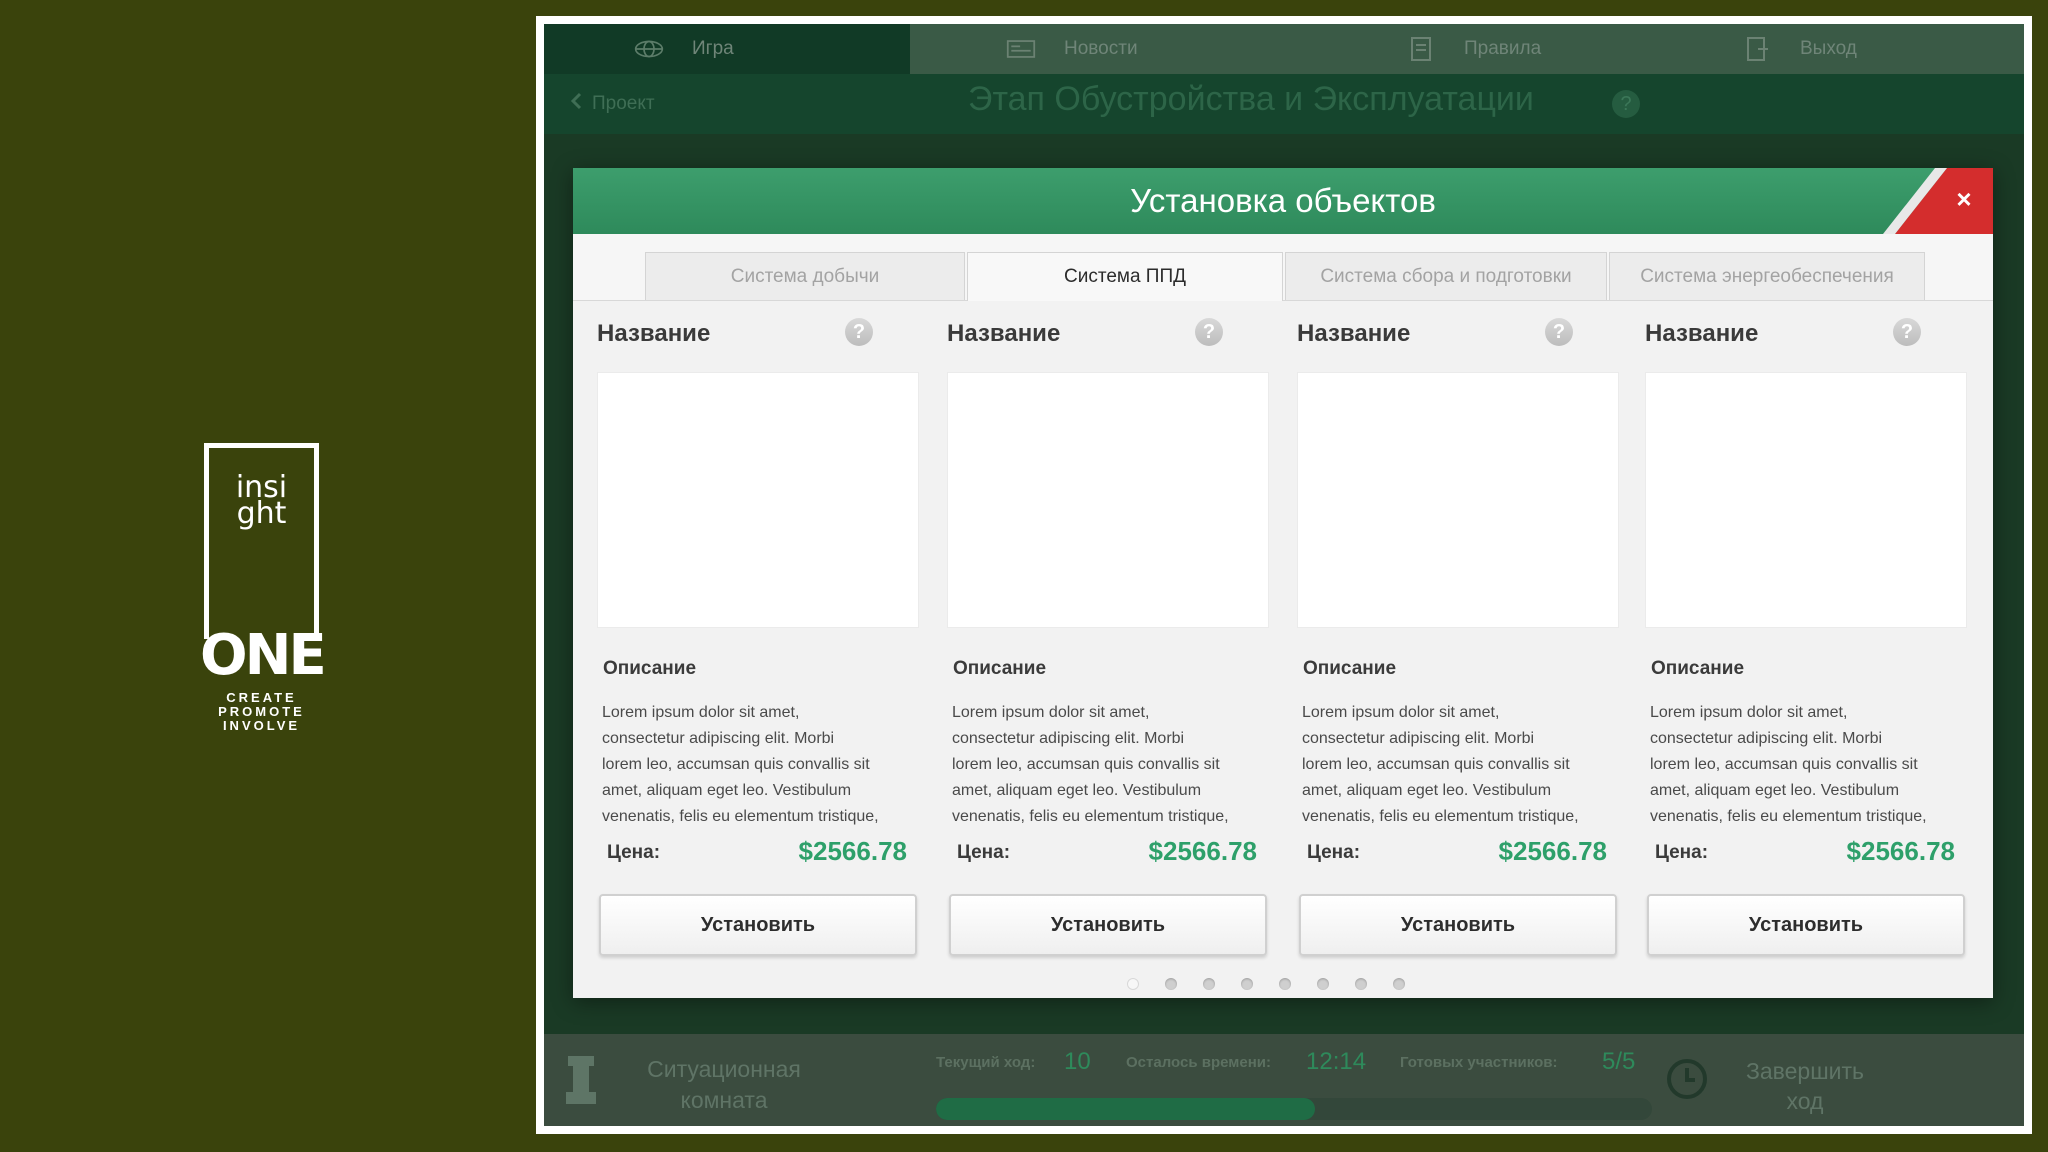  I want to click on logo-text-ght: ght, so click(261, 513).